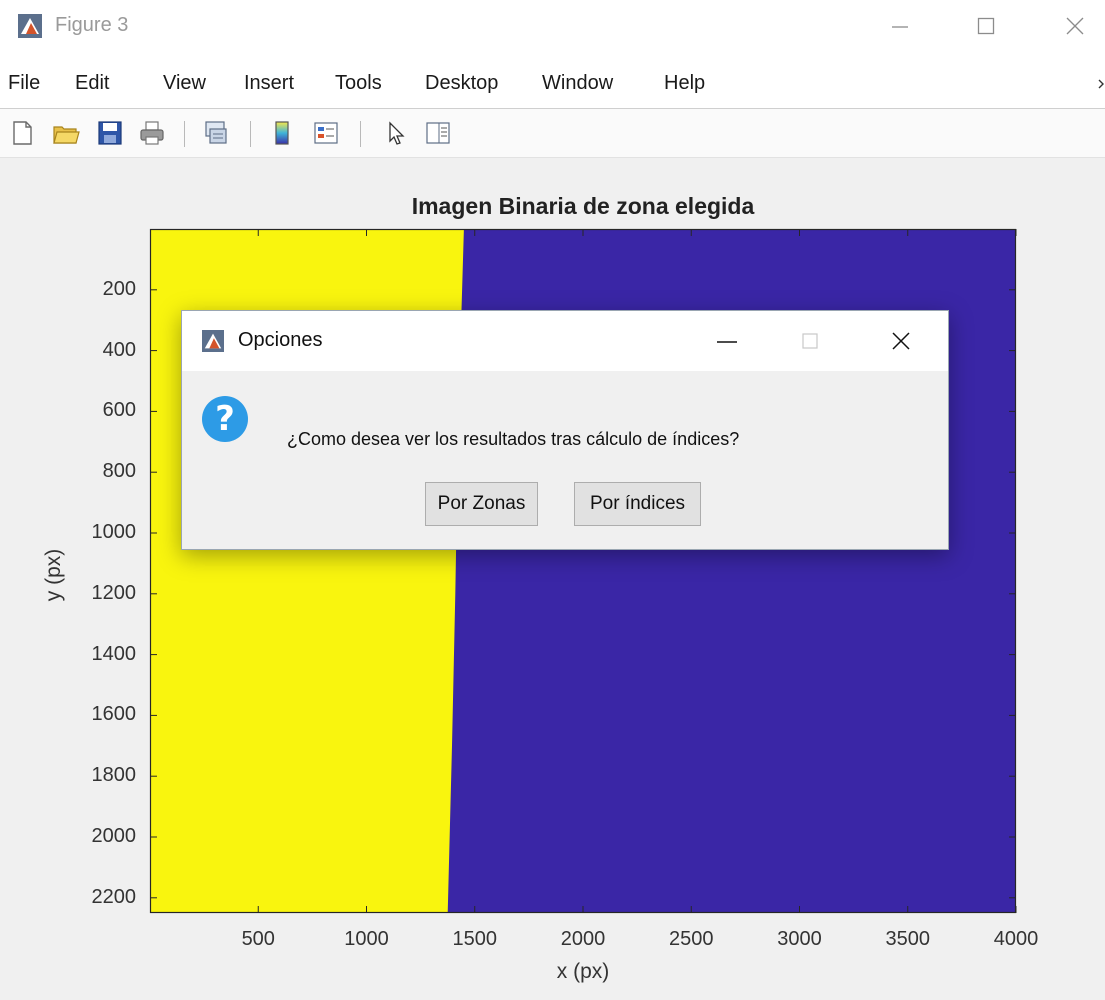 The width and height of the screenshot is (1105, 1000). What do you see at coordinates (119, 471) in the screenshot?
I see `y-tick-label: 800` at bounding box center [119, 471].